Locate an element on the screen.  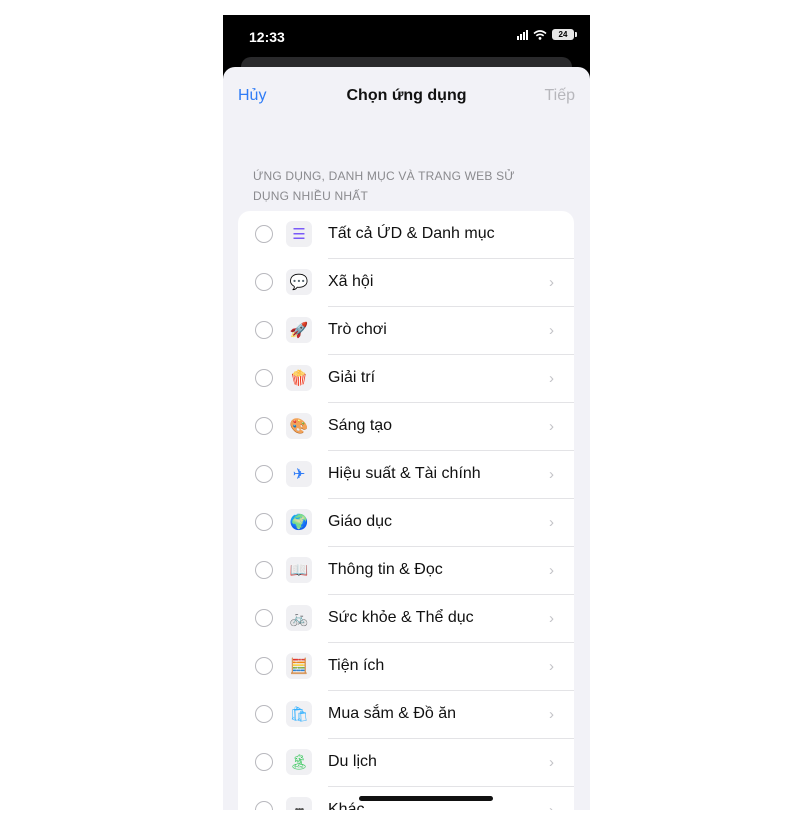
list-item-label: Xã hội is located at coordinates (351, 281).